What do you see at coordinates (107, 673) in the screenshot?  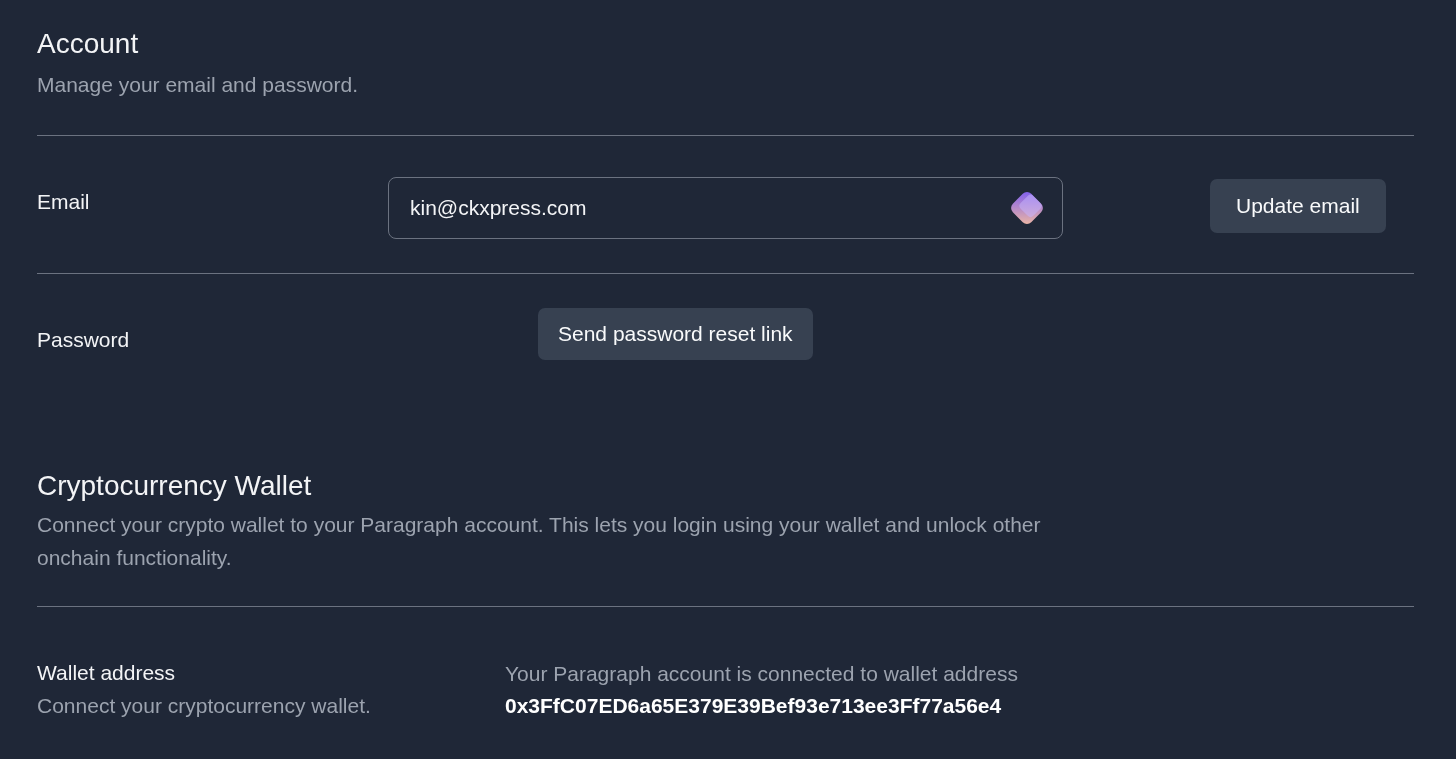 I see `field-label: Wallet address` at bounding box center [107, 673].